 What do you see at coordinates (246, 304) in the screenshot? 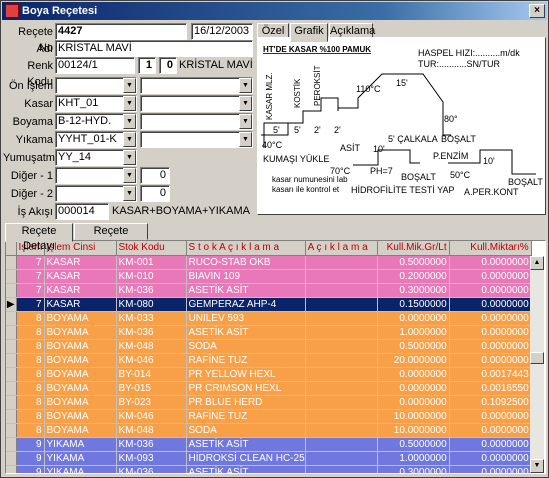
I see `cell-stok-aciklama: GEMPERAZ AHP-4` at bounding box center [246, 304].